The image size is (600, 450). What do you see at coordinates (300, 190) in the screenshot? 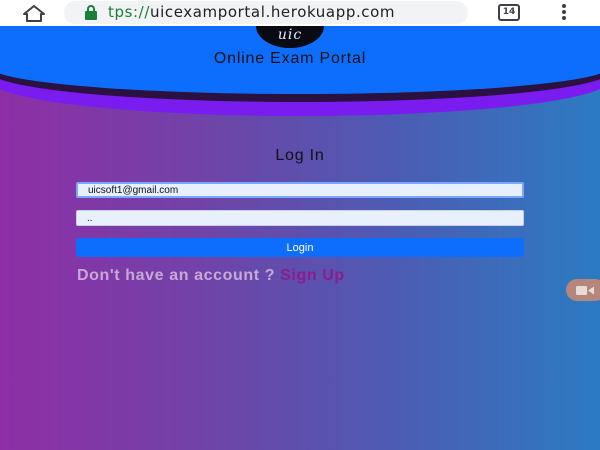
I see `email-field` at bounding box center [300, 190].